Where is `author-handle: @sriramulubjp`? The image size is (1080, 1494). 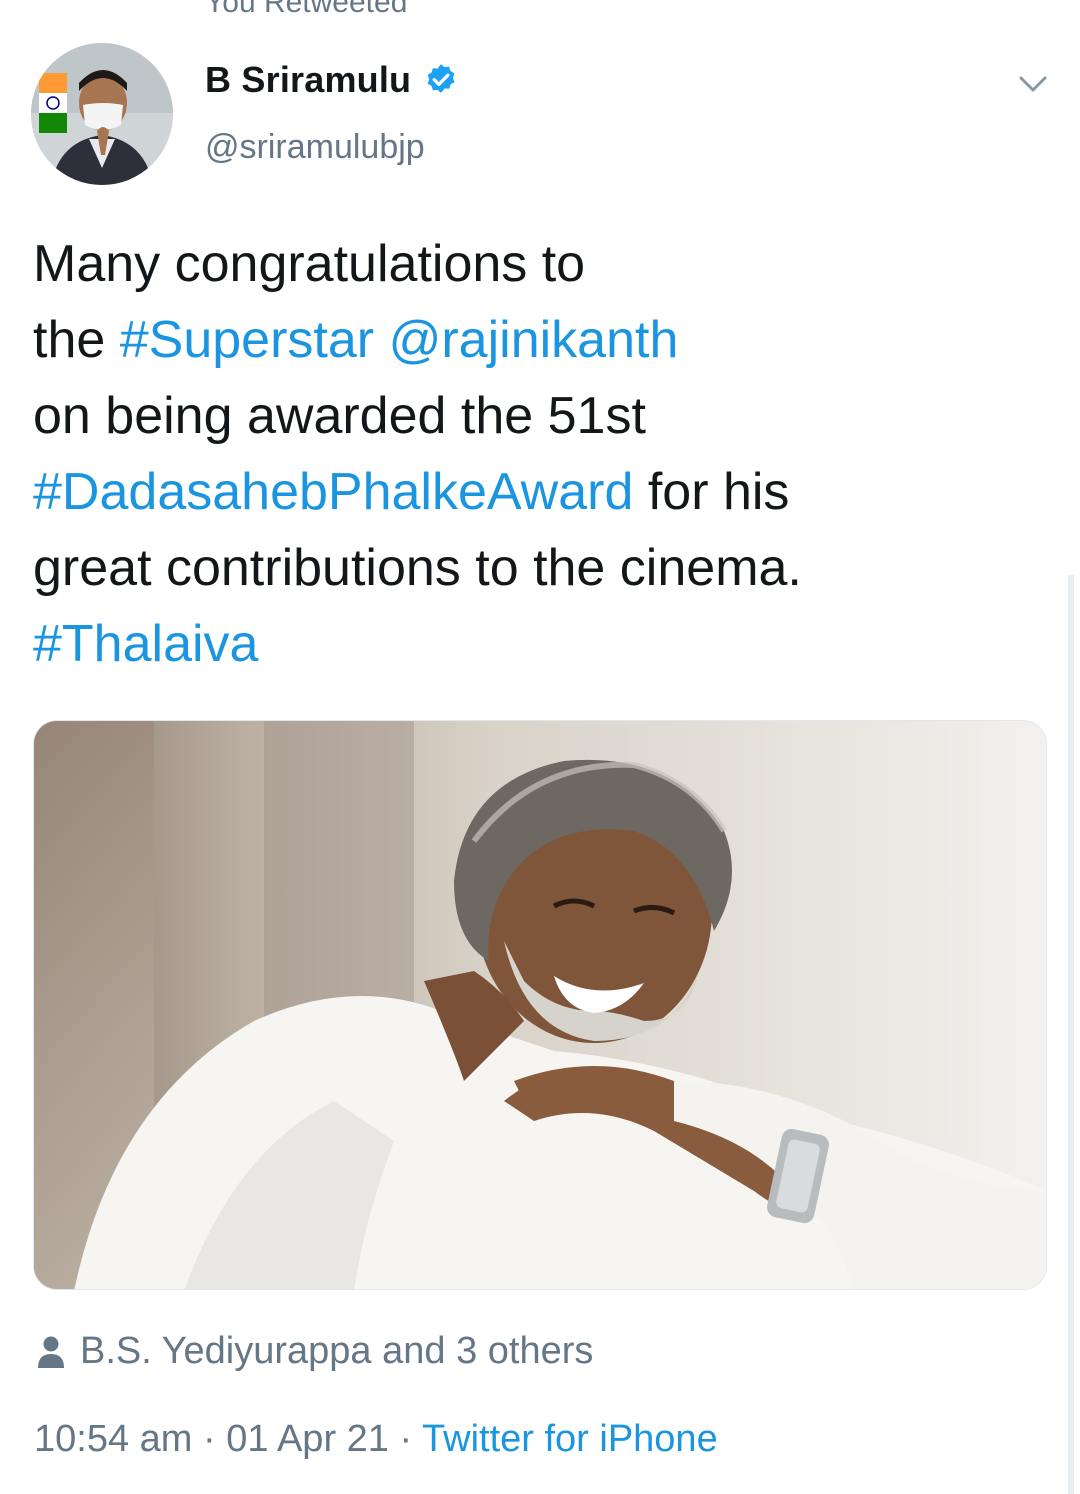 author-handle: @sriramulubjp is located at coordinates (315, 147).